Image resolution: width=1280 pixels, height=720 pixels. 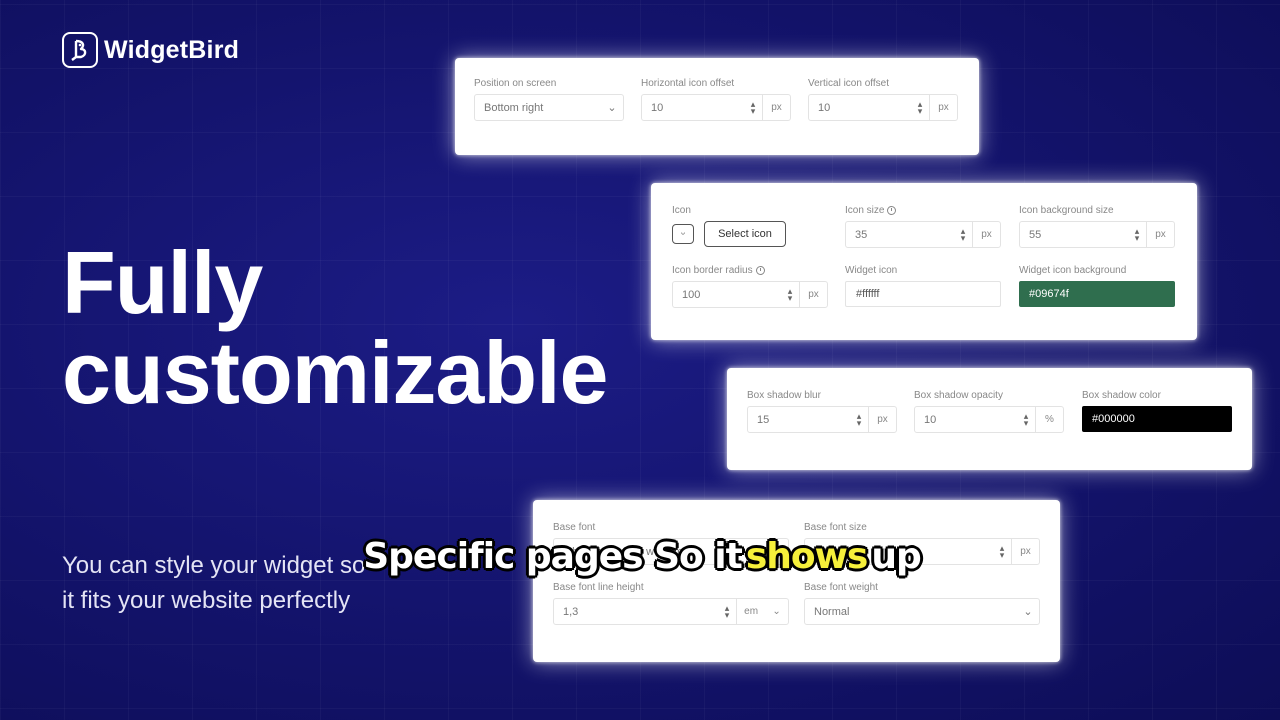 I want to click on position-field: Position on screen Bottom right ⌄, so click(x=549, y=99).